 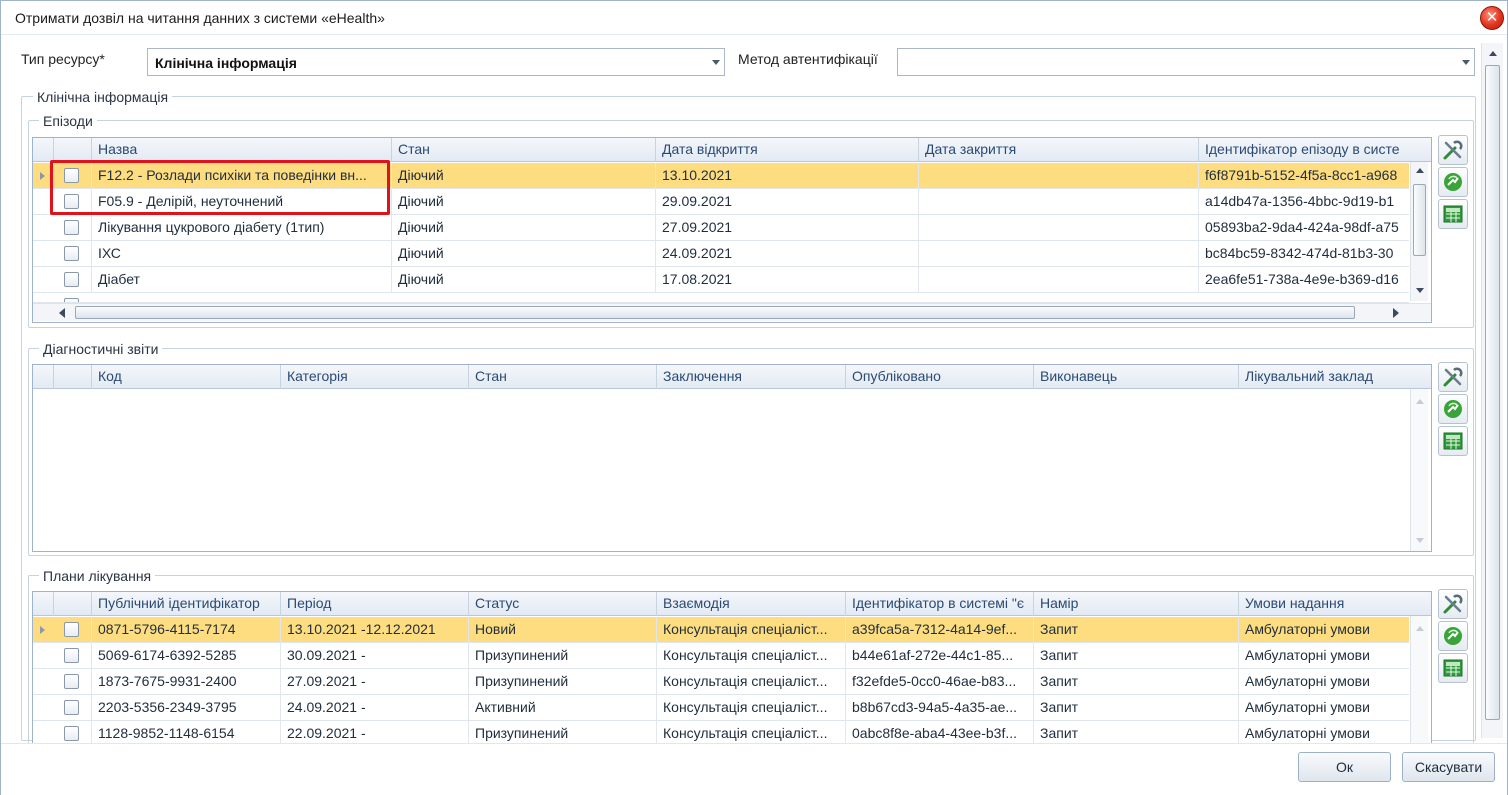 I want to click on plans-col-conditions: Умови надання, so click(x=1324, y=604).